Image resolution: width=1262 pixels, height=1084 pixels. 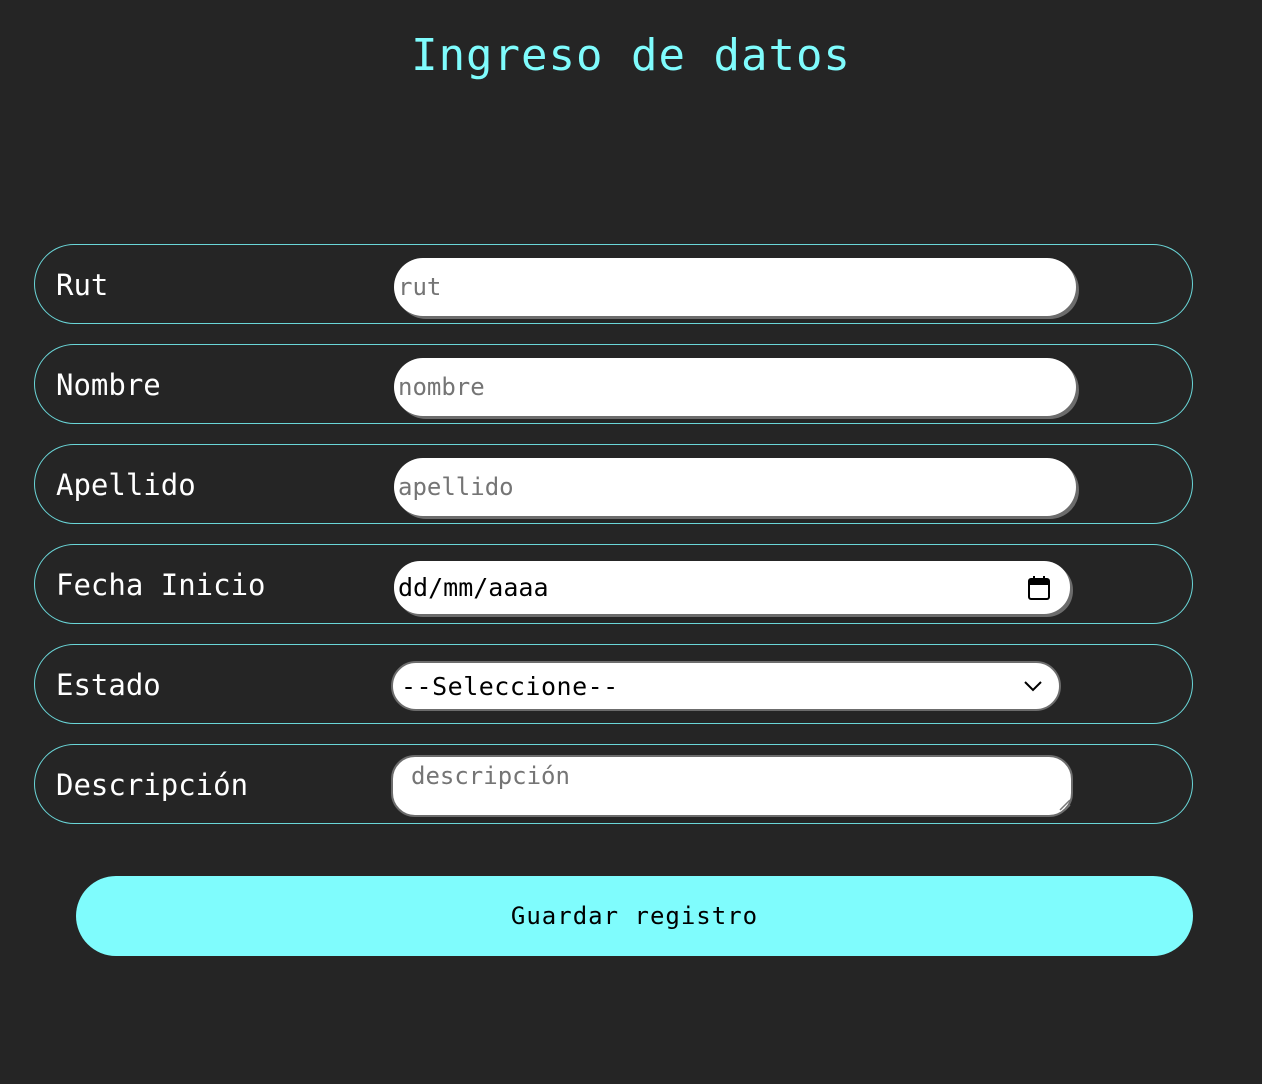 I want to click on chevron-down-icon, so click(x=1033, y=686).